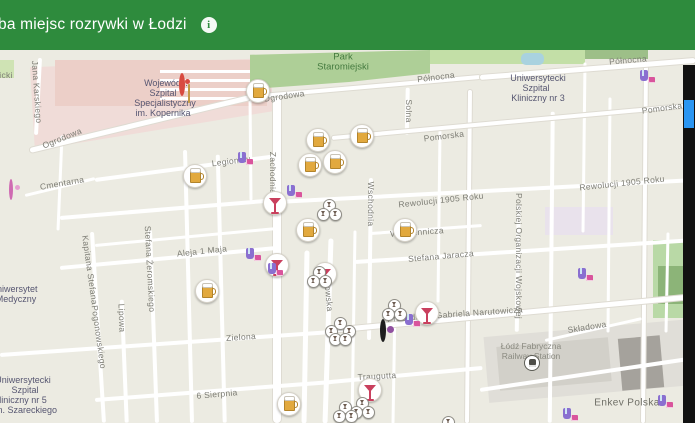  Describe the element at coordinates (532, 363) in the screenshot. I see `railway-station-icon` at that location.